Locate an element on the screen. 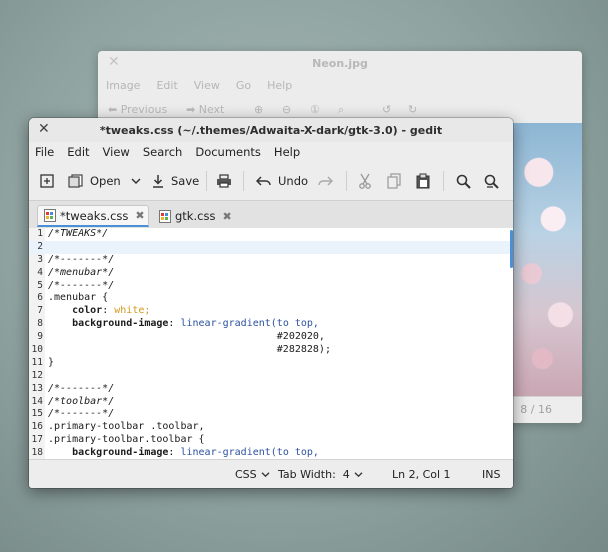 This screenshot has height=552, width=608. scissors-icon is located at coordinates (365, 181).